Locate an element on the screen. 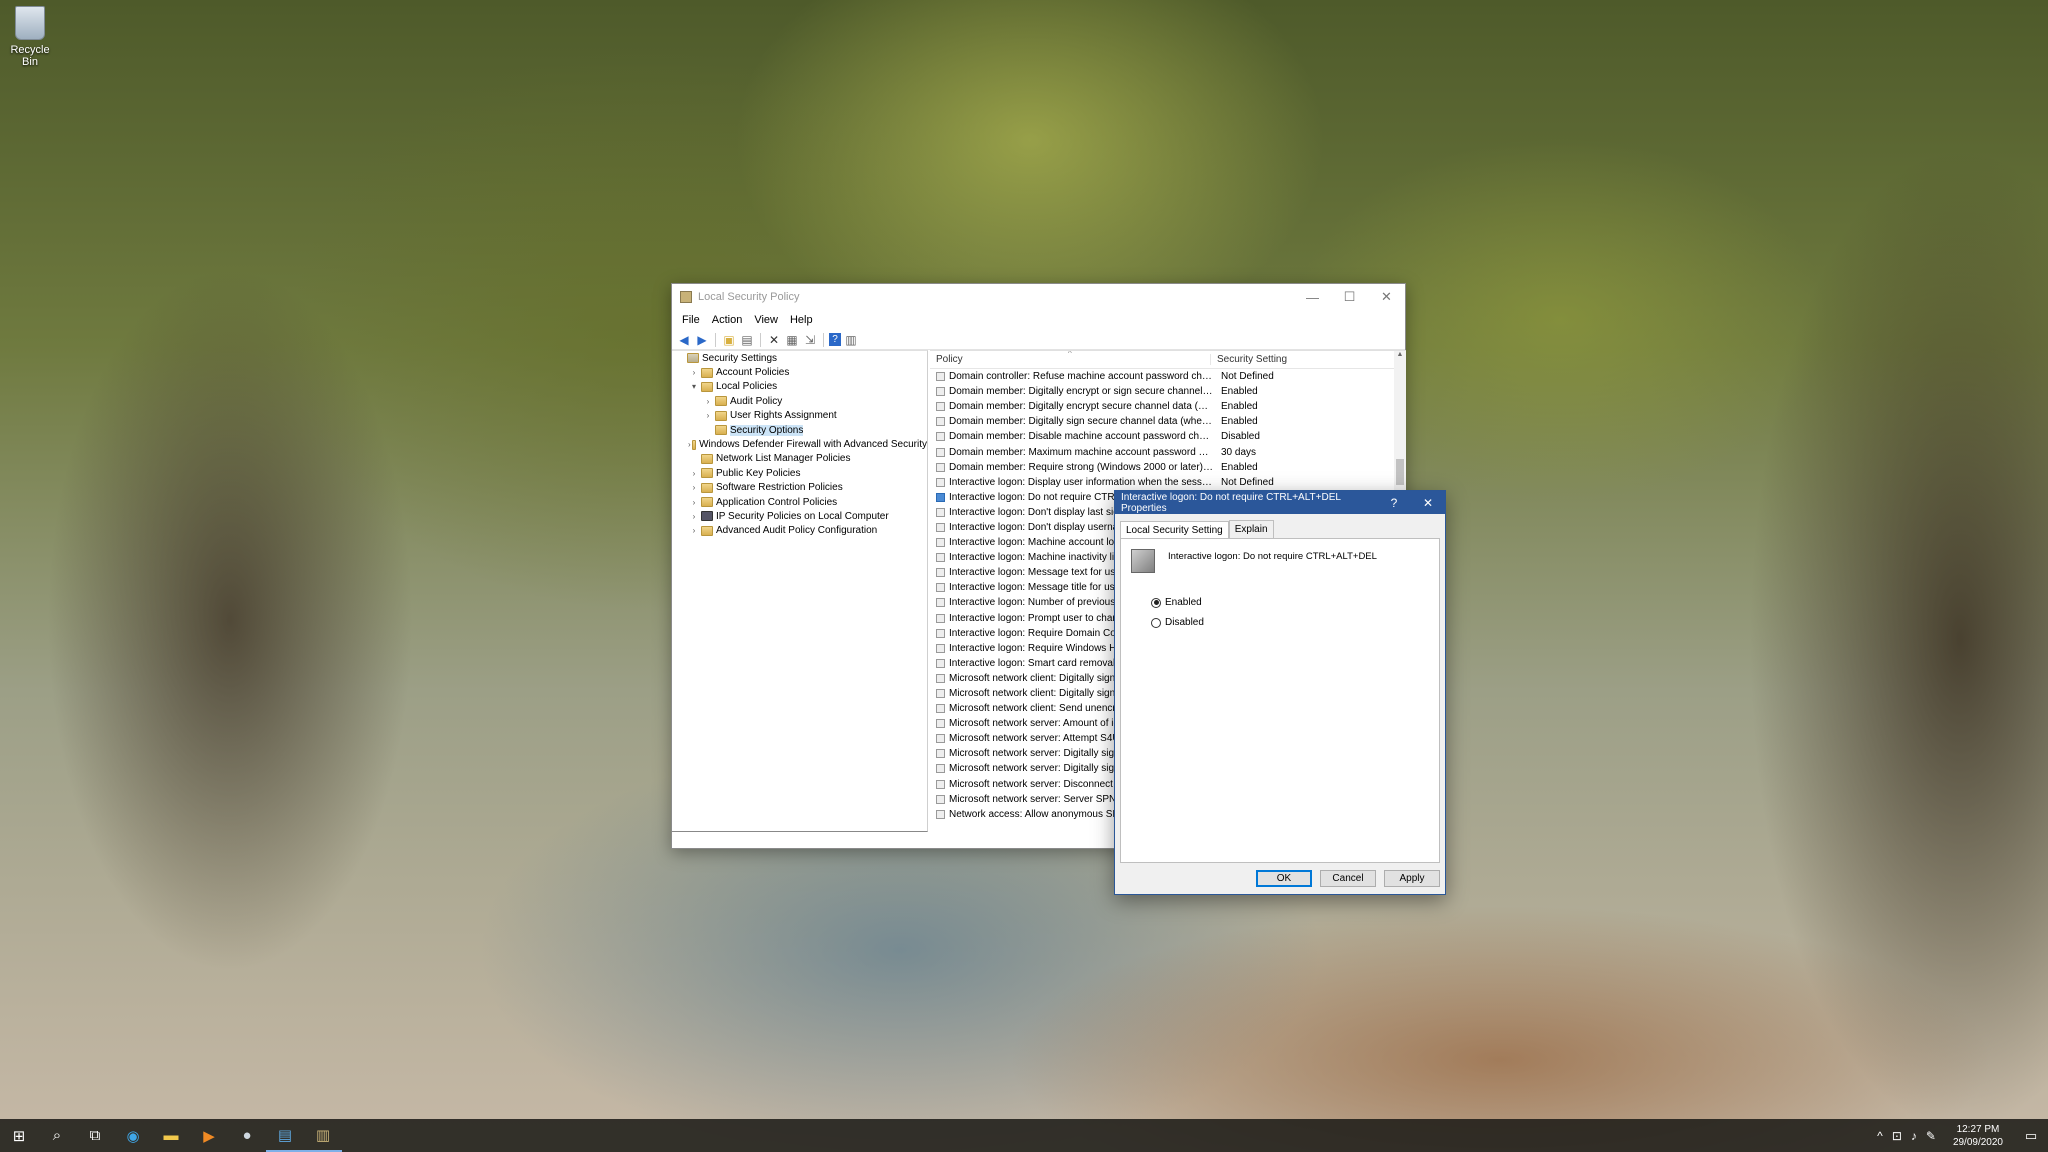  menu-help: Help is located at coordinates (801, 320).